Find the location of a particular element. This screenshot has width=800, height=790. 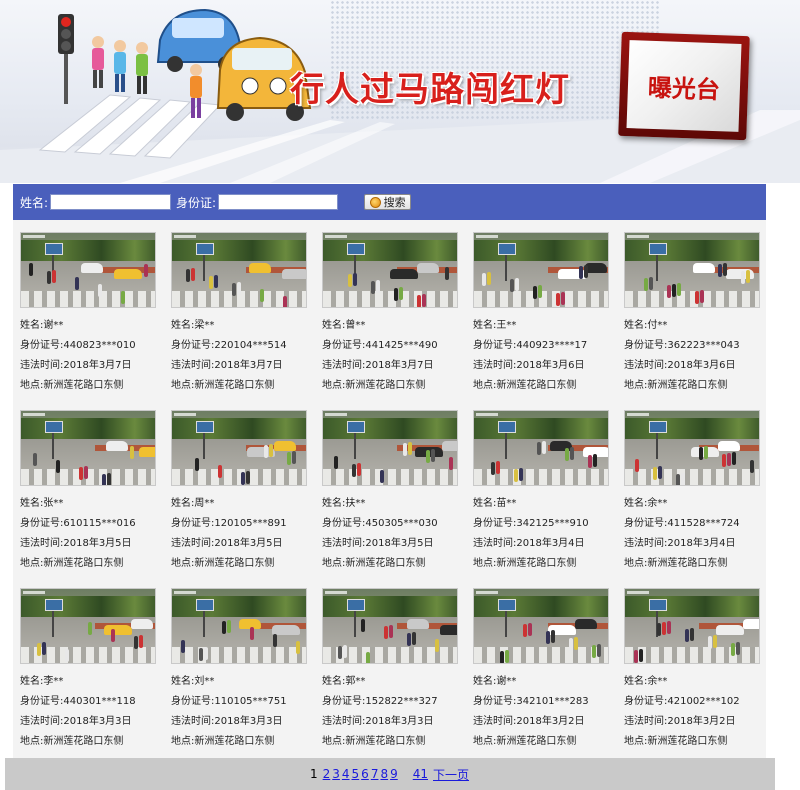

record-name-value: 刘** is located at coordinates (204, 681).